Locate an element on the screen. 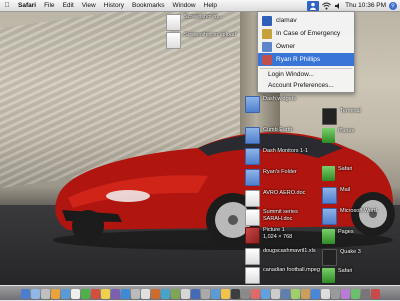  user-item-ryan: Ryan R Phillips is located at coordinates (306, 59).